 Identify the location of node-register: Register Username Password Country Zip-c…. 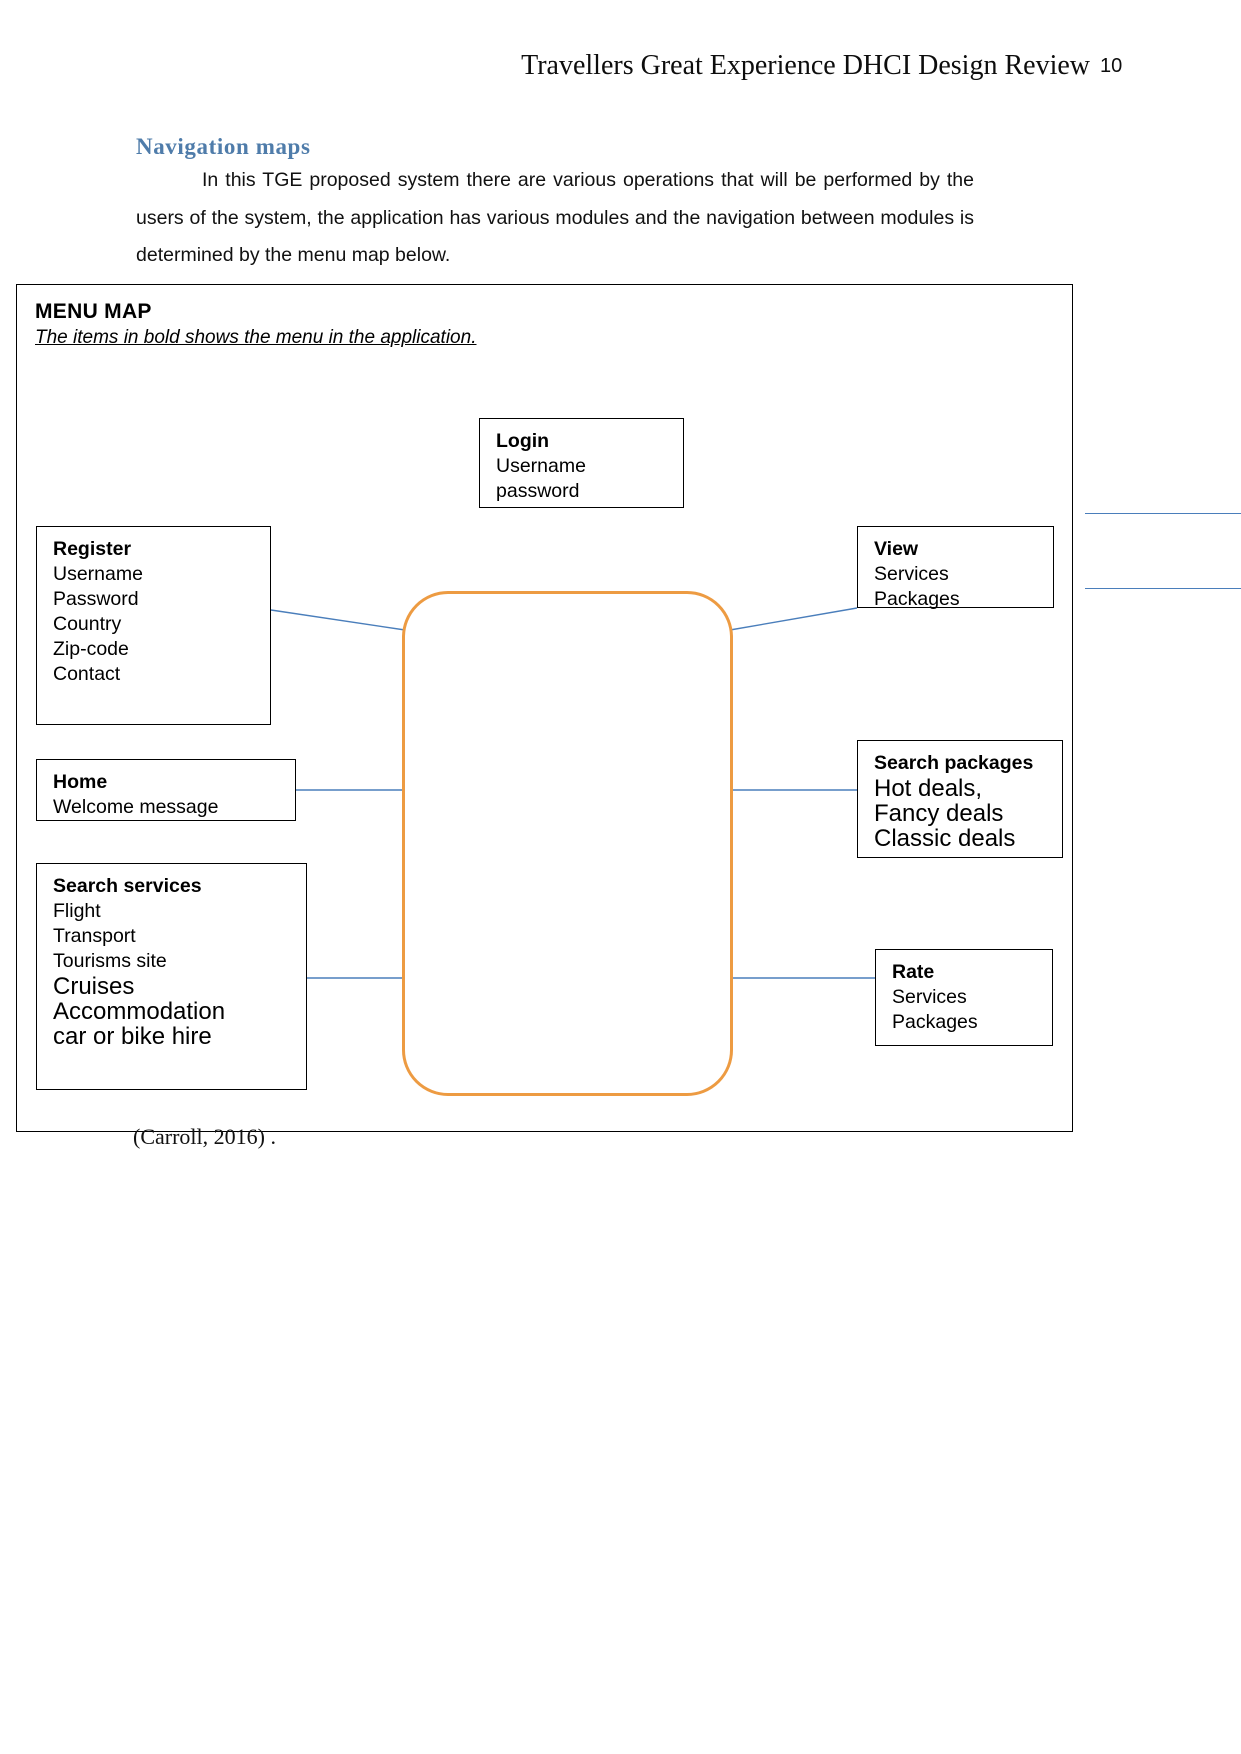
(153, 625).